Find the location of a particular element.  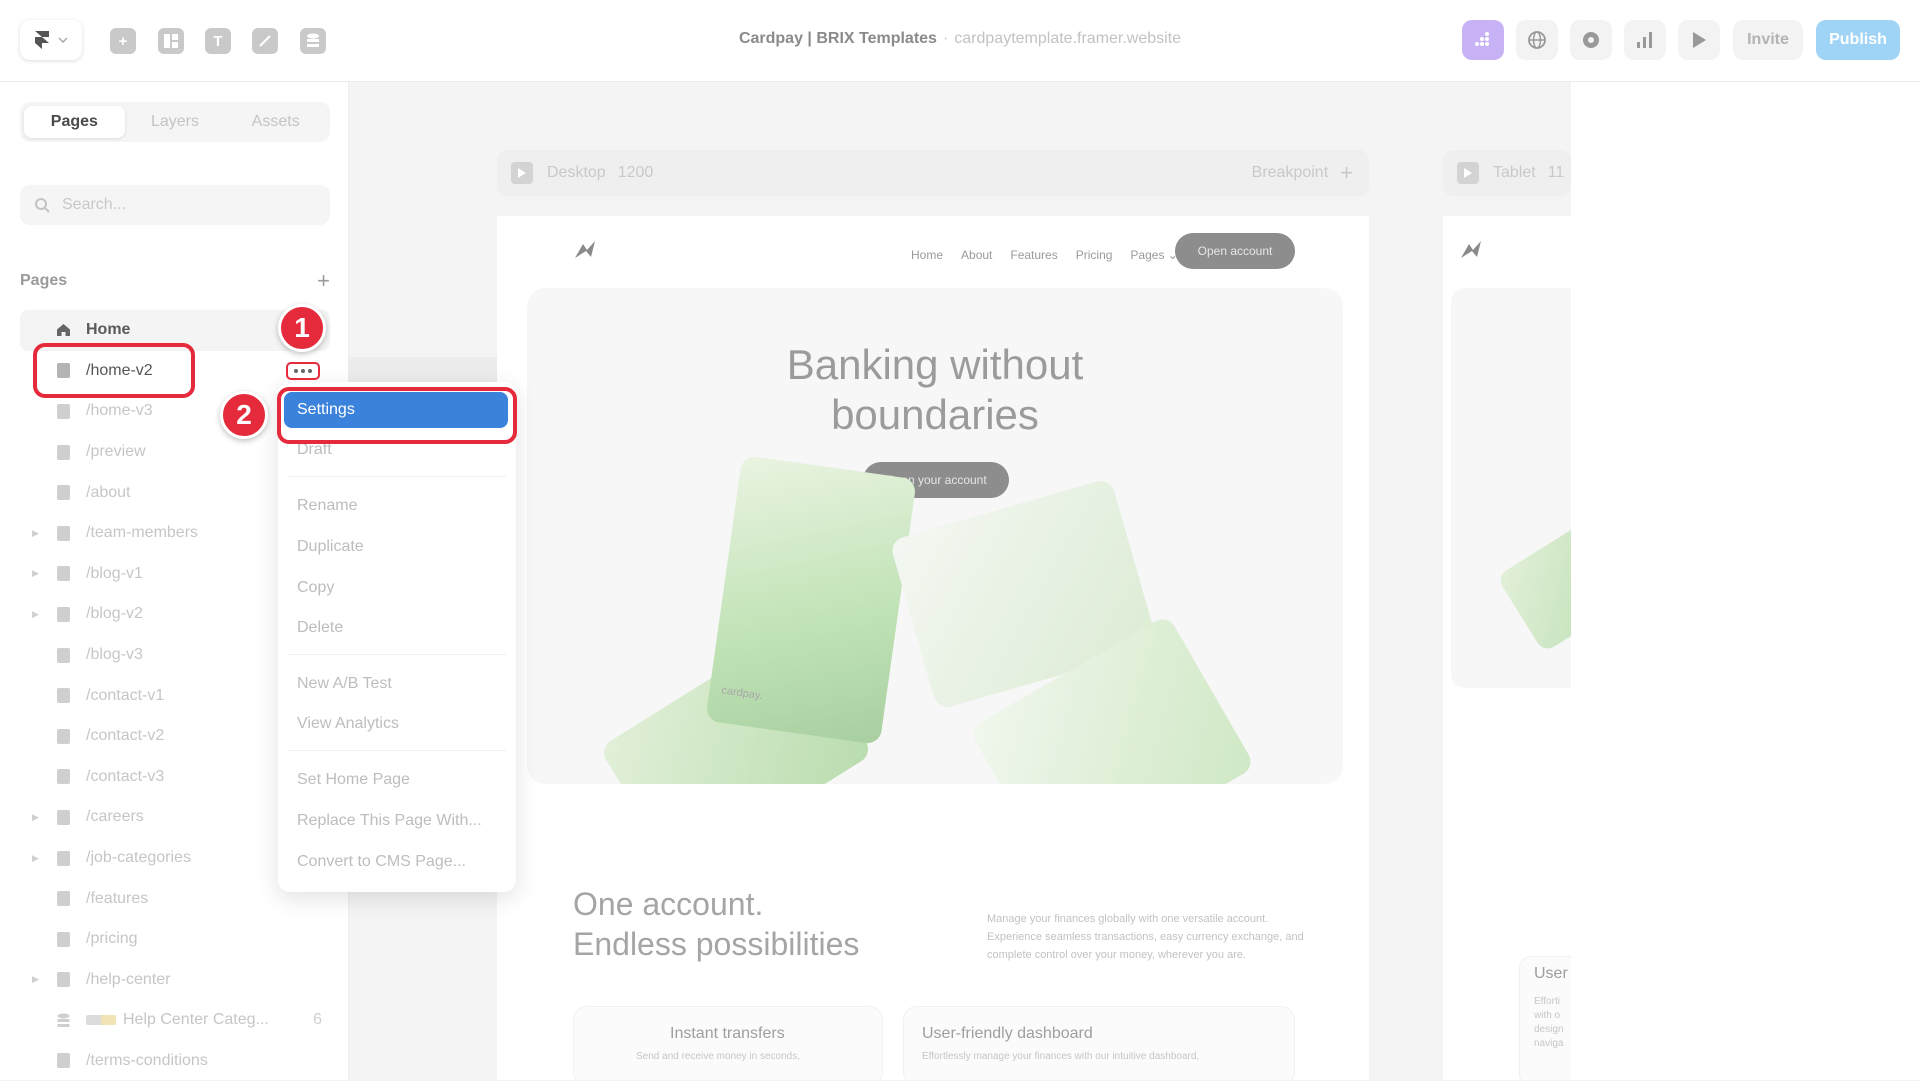

page-item-help-center-categories: Help Center Categ... 6 is located at coordinates (175, 1020).